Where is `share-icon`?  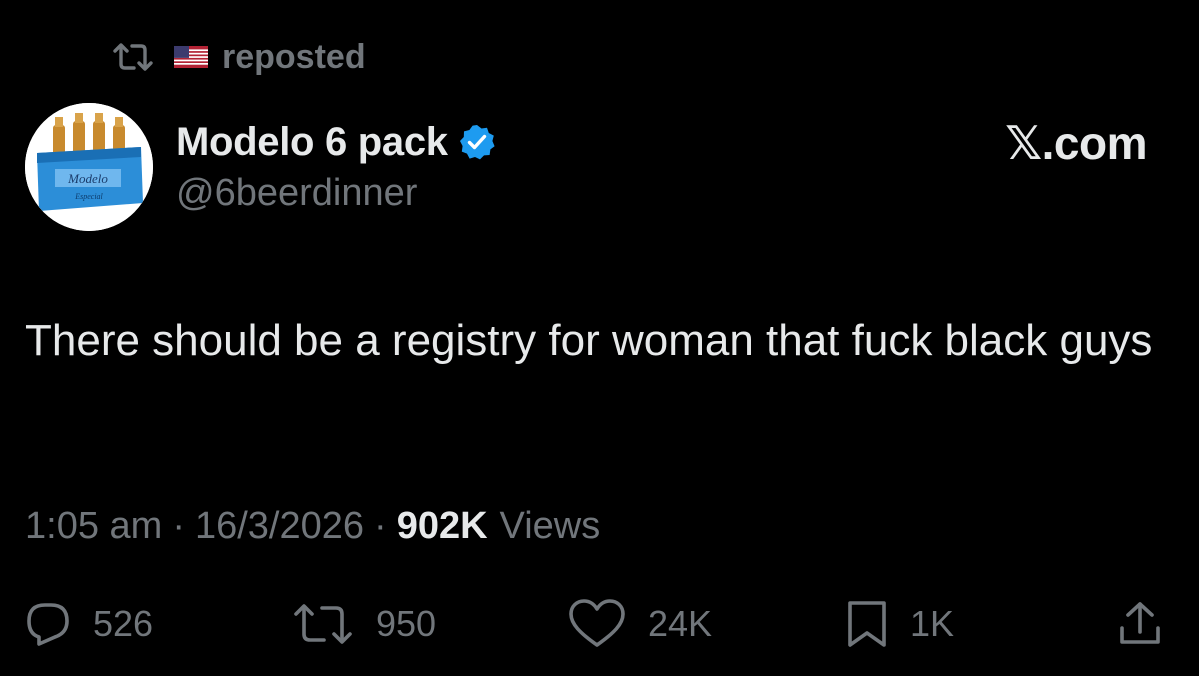 share-icon is located at coordinates (1140, 623).